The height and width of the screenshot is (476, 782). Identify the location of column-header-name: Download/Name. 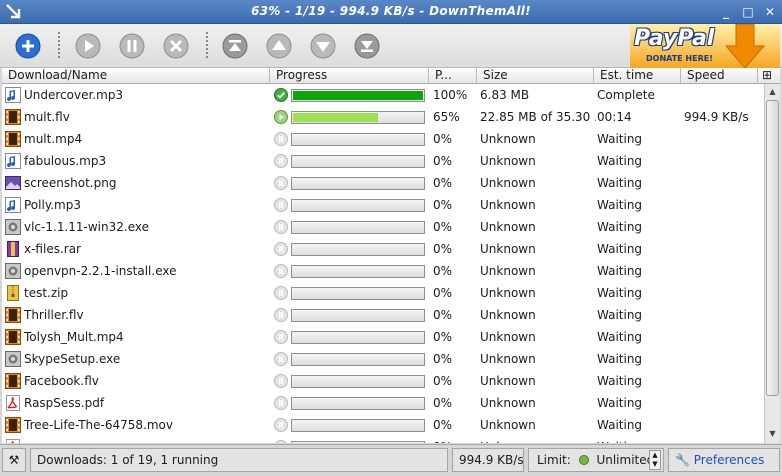
(136, 76).